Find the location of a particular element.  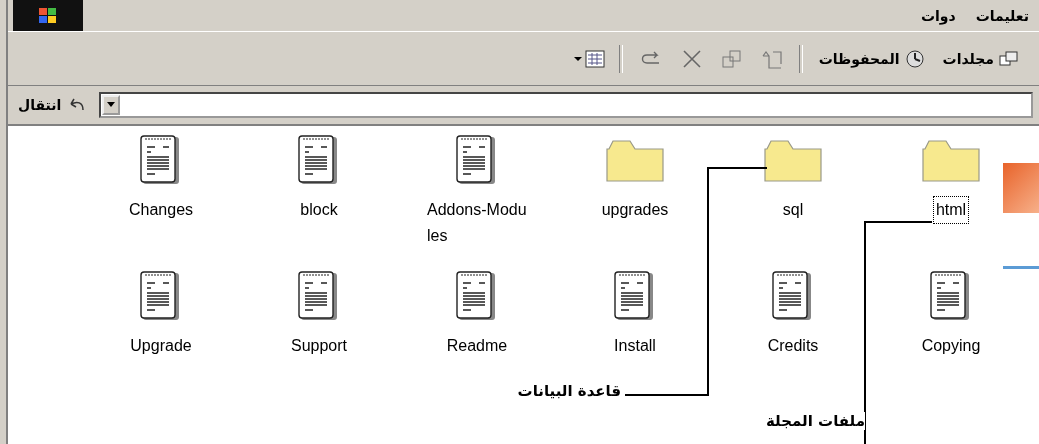

file-name-label: sql is located at coordinates (793, 210).